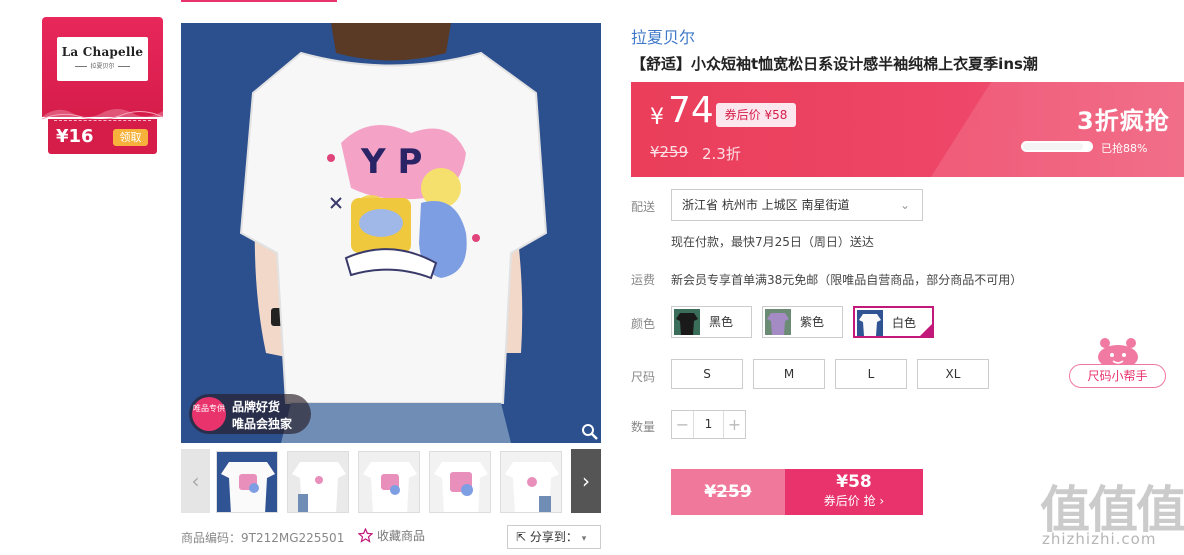 The height and width of the screenshot is (555, 1184). What do you see at coordinates (1117, 376) in the screenshot?
I see `size-helper-button: 尺码小帮手` at bounding box center [1117, 376].